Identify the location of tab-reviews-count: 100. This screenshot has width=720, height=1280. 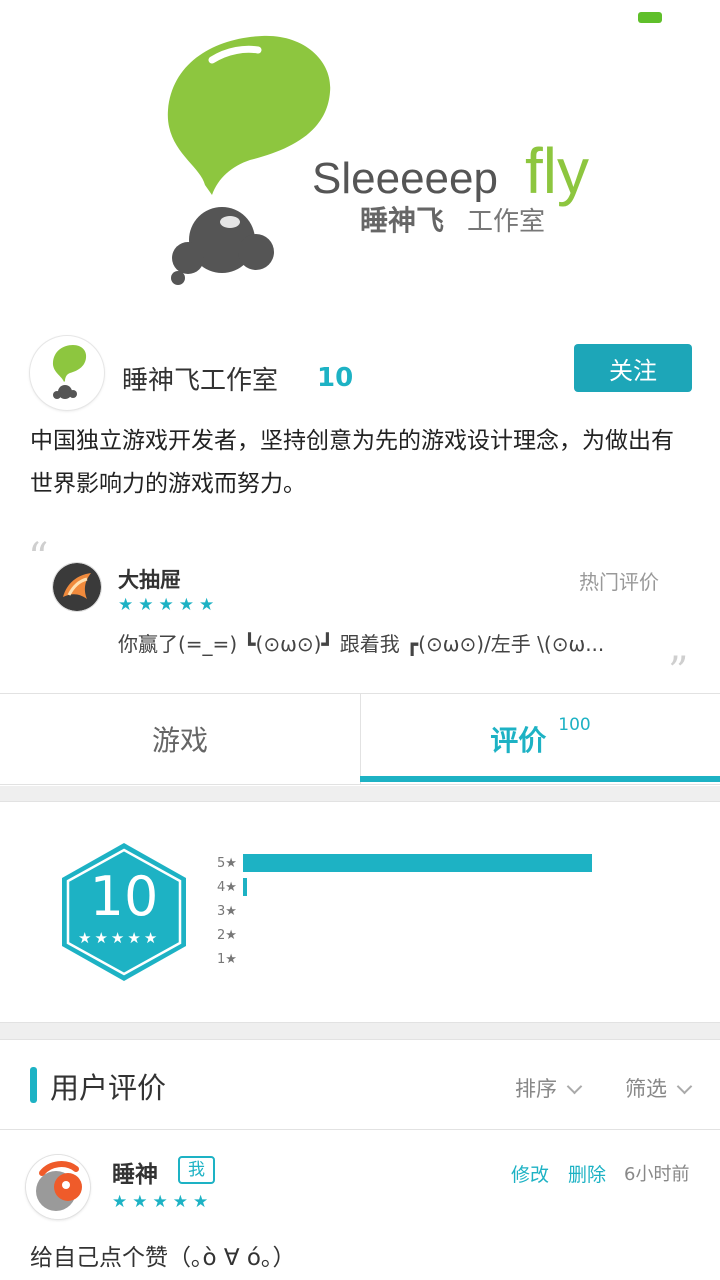
(574, 725).